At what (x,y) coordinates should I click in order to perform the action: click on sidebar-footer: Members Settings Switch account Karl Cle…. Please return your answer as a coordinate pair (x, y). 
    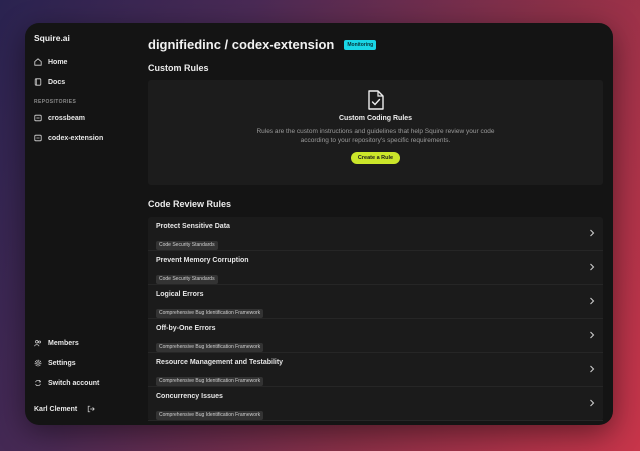
    Looking at the image, I should click on (81, 376).